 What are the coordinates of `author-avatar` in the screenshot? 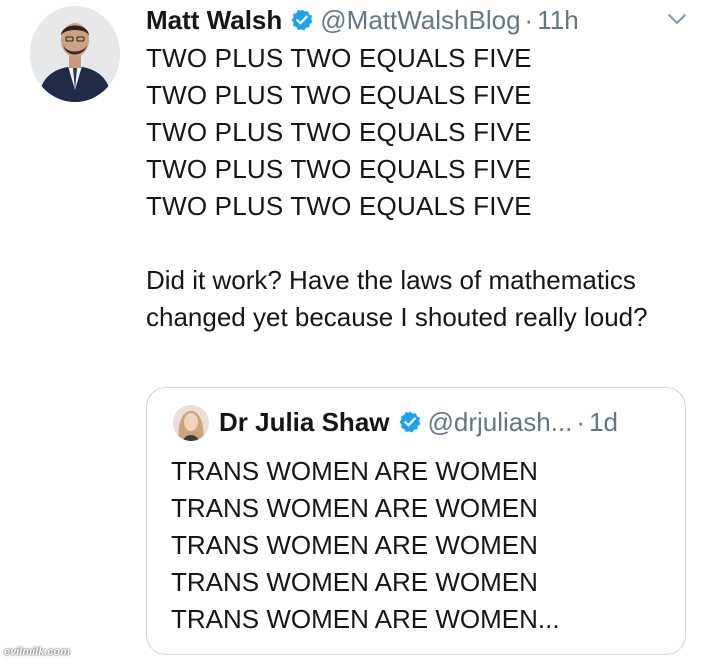 It's located at (75, 54).